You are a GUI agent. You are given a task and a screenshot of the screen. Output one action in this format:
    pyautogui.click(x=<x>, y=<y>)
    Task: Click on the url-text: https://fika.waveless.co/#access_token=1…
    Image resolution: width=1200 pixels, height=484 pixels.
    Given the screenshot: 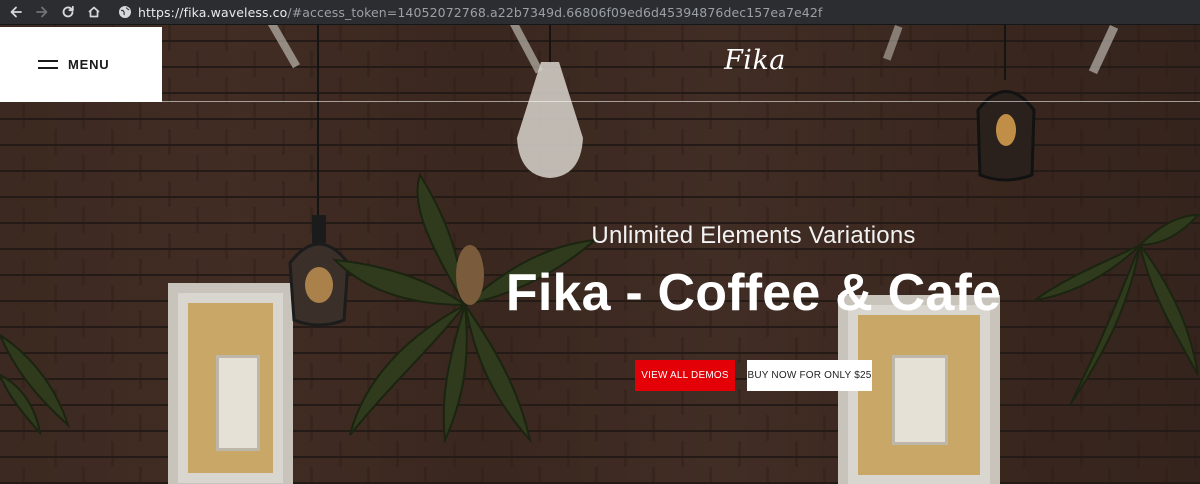 What is the action you would take?
    pyautogui.click(x=480, y=12)
    